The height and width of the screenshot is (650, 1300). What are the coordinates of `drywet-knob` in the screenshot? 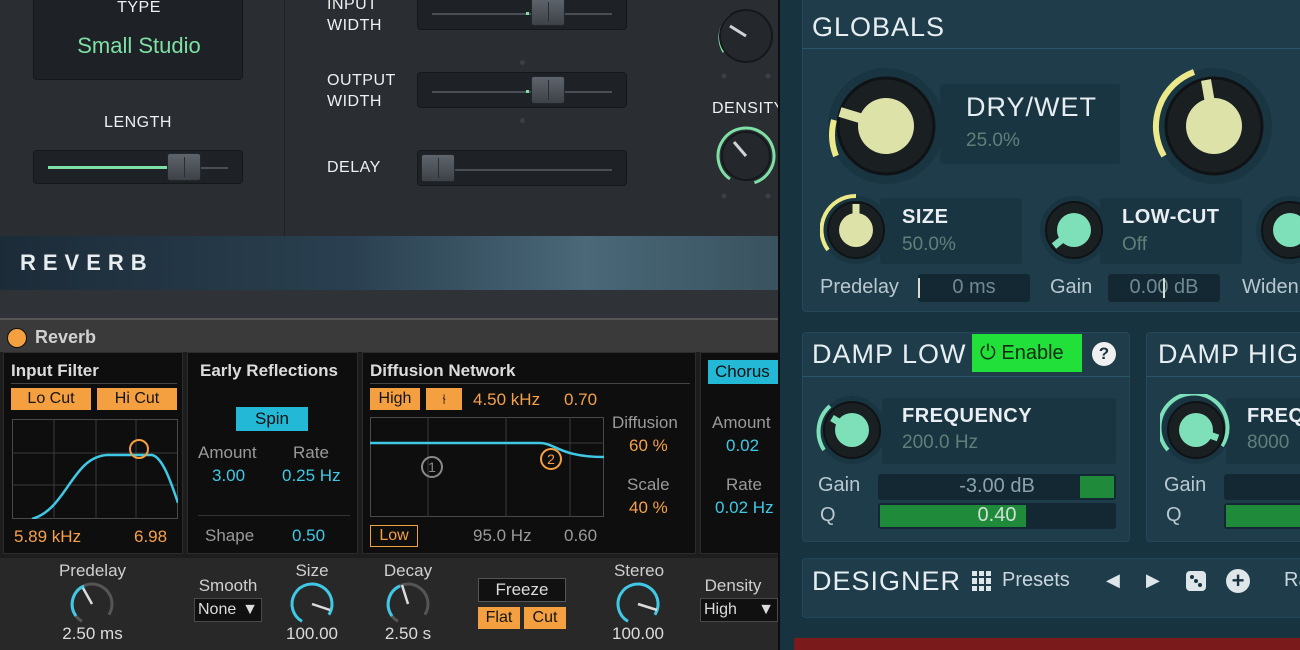 It's located at (886, 126).